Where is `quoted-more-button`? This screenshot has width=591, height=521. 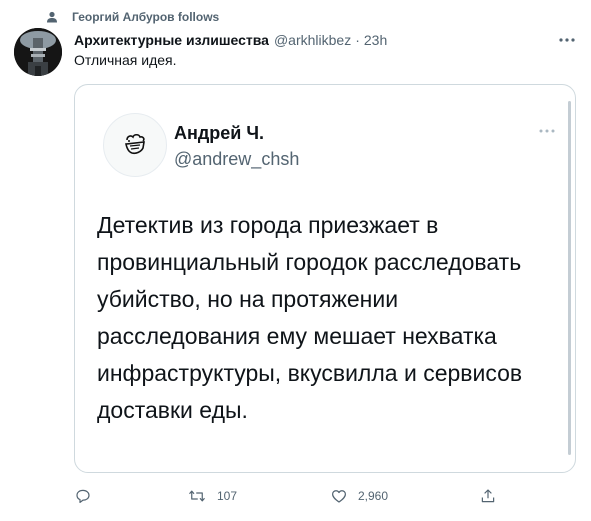
quoted-more-button is located at coordinates (547, 131).